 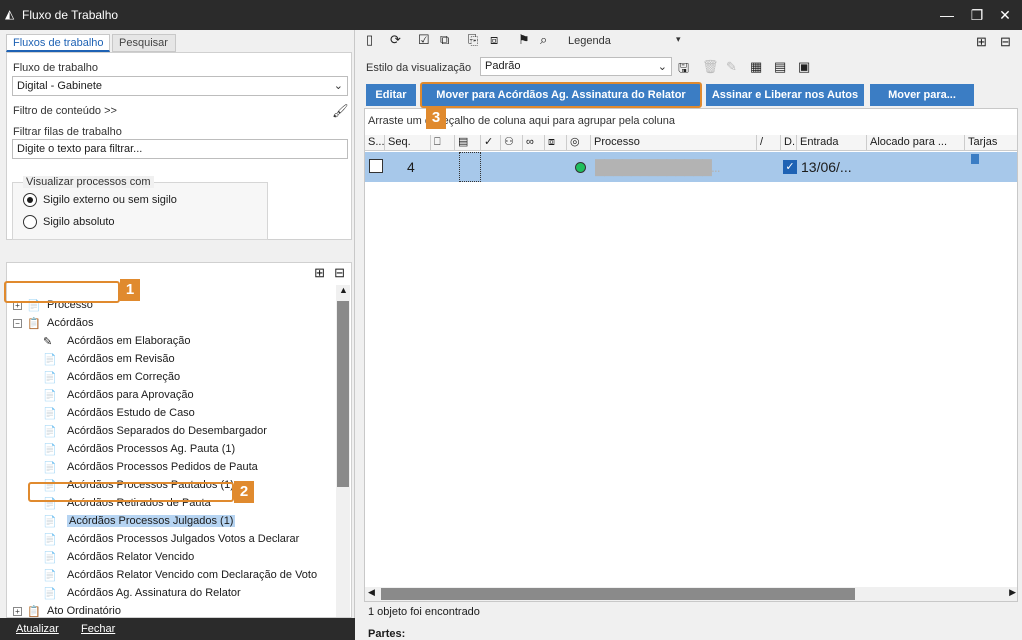 What do you see at coordinates (756, 67) in the screenshot?
I see `export-excel-icon: ▦` at bounding box center [756, 67].